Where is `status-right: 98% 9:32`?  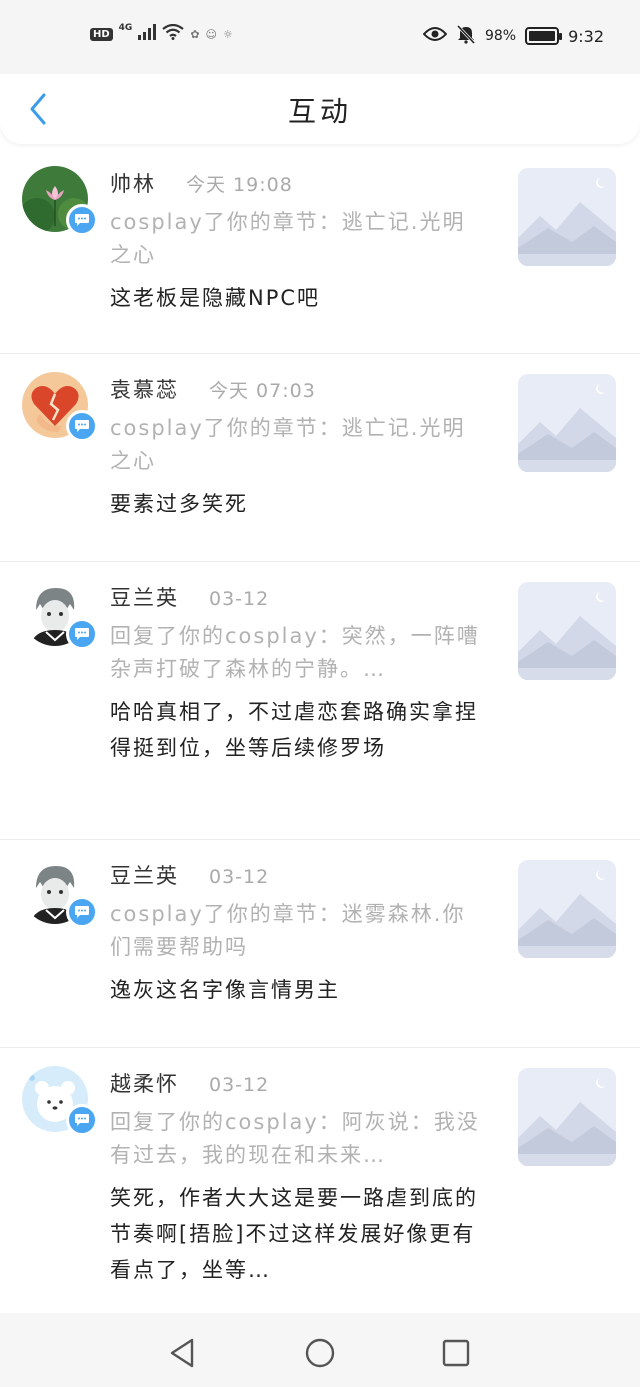 status-right: 98% 9:32 is located at coordinates (513, 36).